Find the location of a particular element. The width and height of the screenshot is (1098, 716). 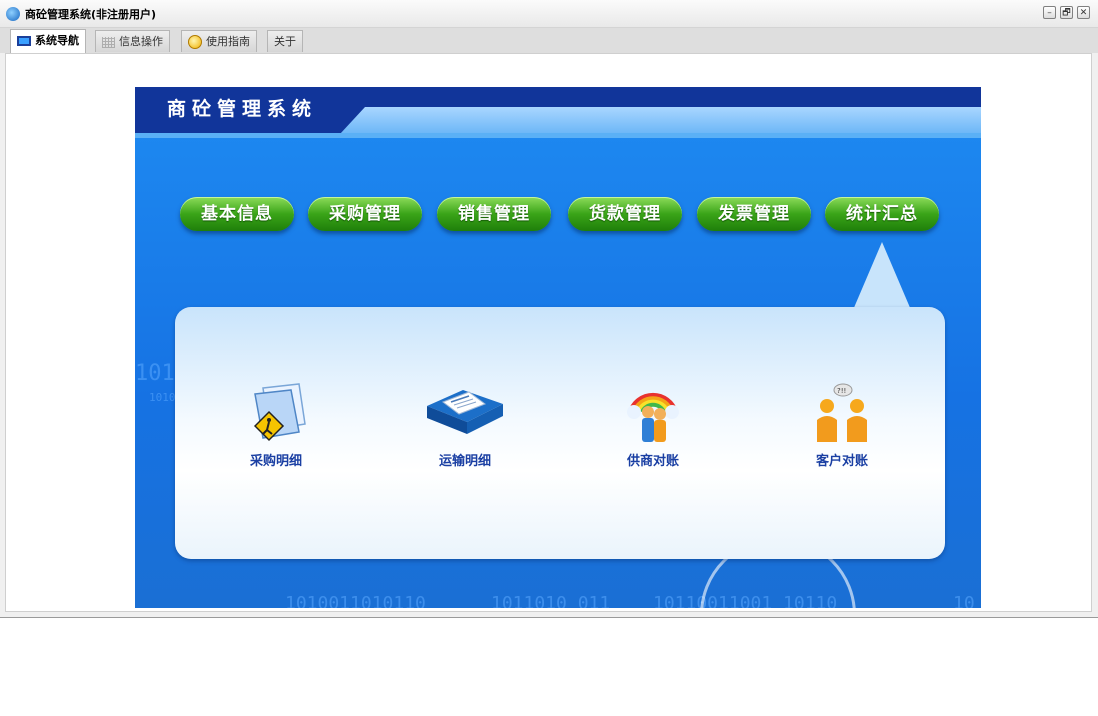

submenu-item-purchase-detail: 采购明细 is located at coordinates (276, 425).